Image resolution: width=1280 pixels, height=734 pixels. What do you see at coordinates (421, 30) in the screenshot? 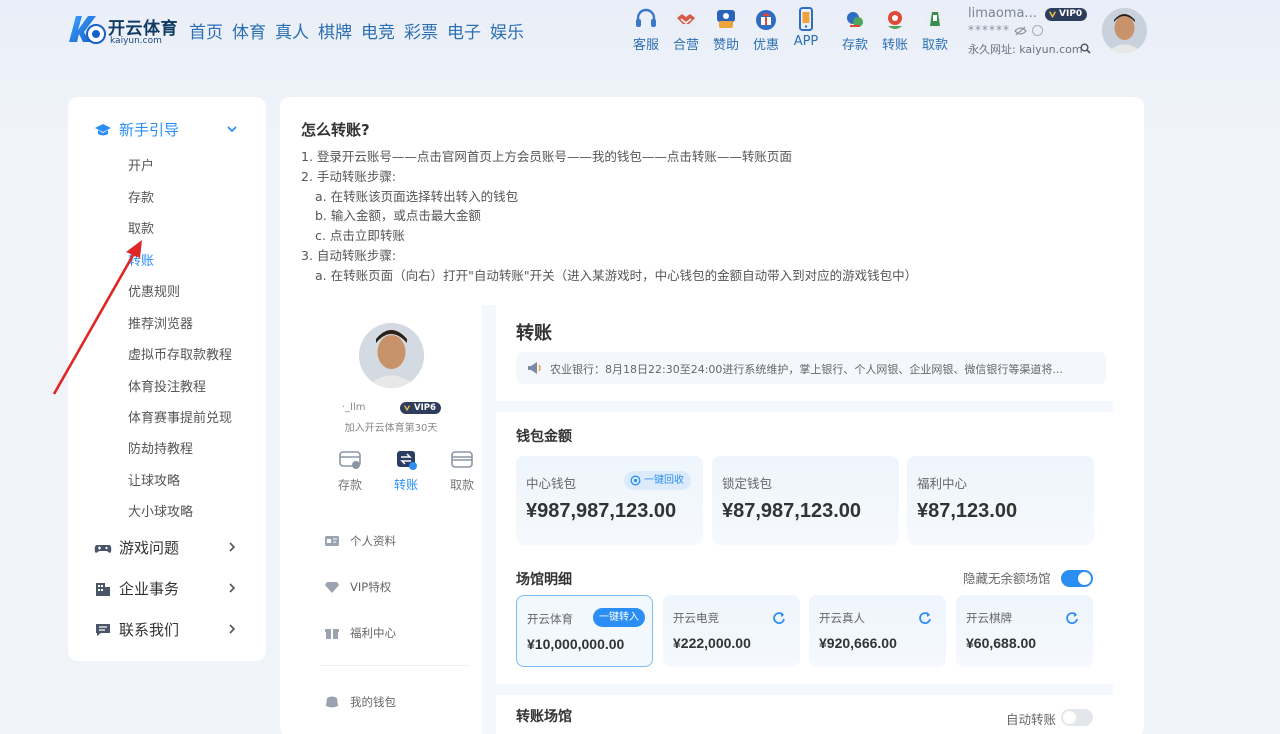
I see `nav-lottery: 彩票` at bounding box center [421, 30].